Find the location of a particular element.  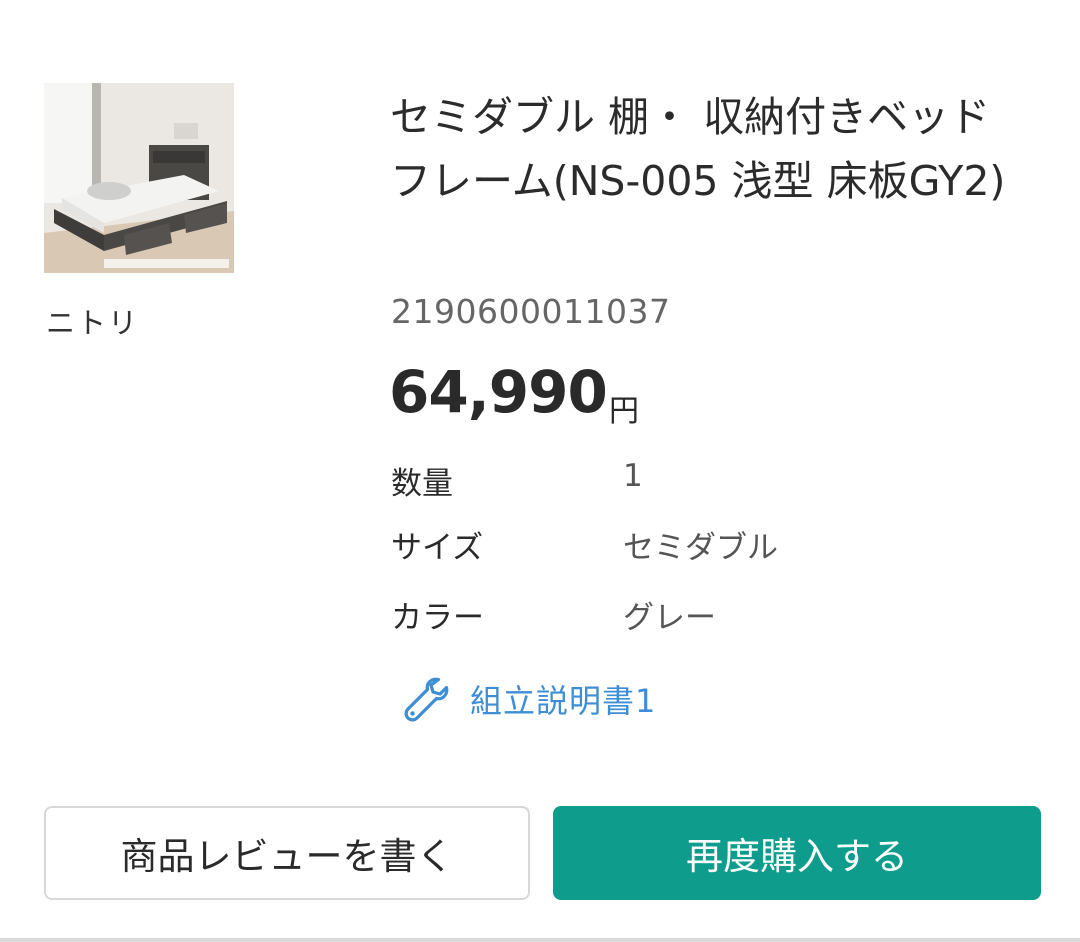

spec-value: セミダブル is located at coordinates (700, 548).